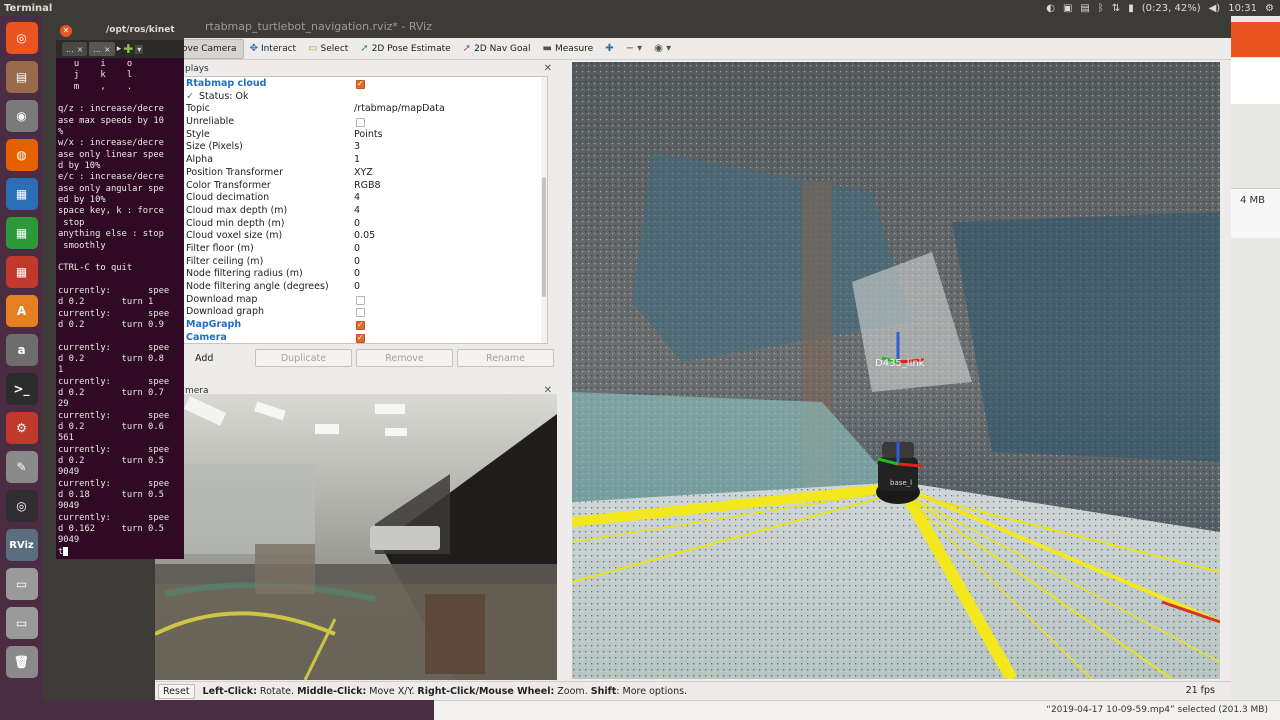  Describe the element at coordinates (21, 194) in the screenshot. I see `writer-icon: ▦` at that location.